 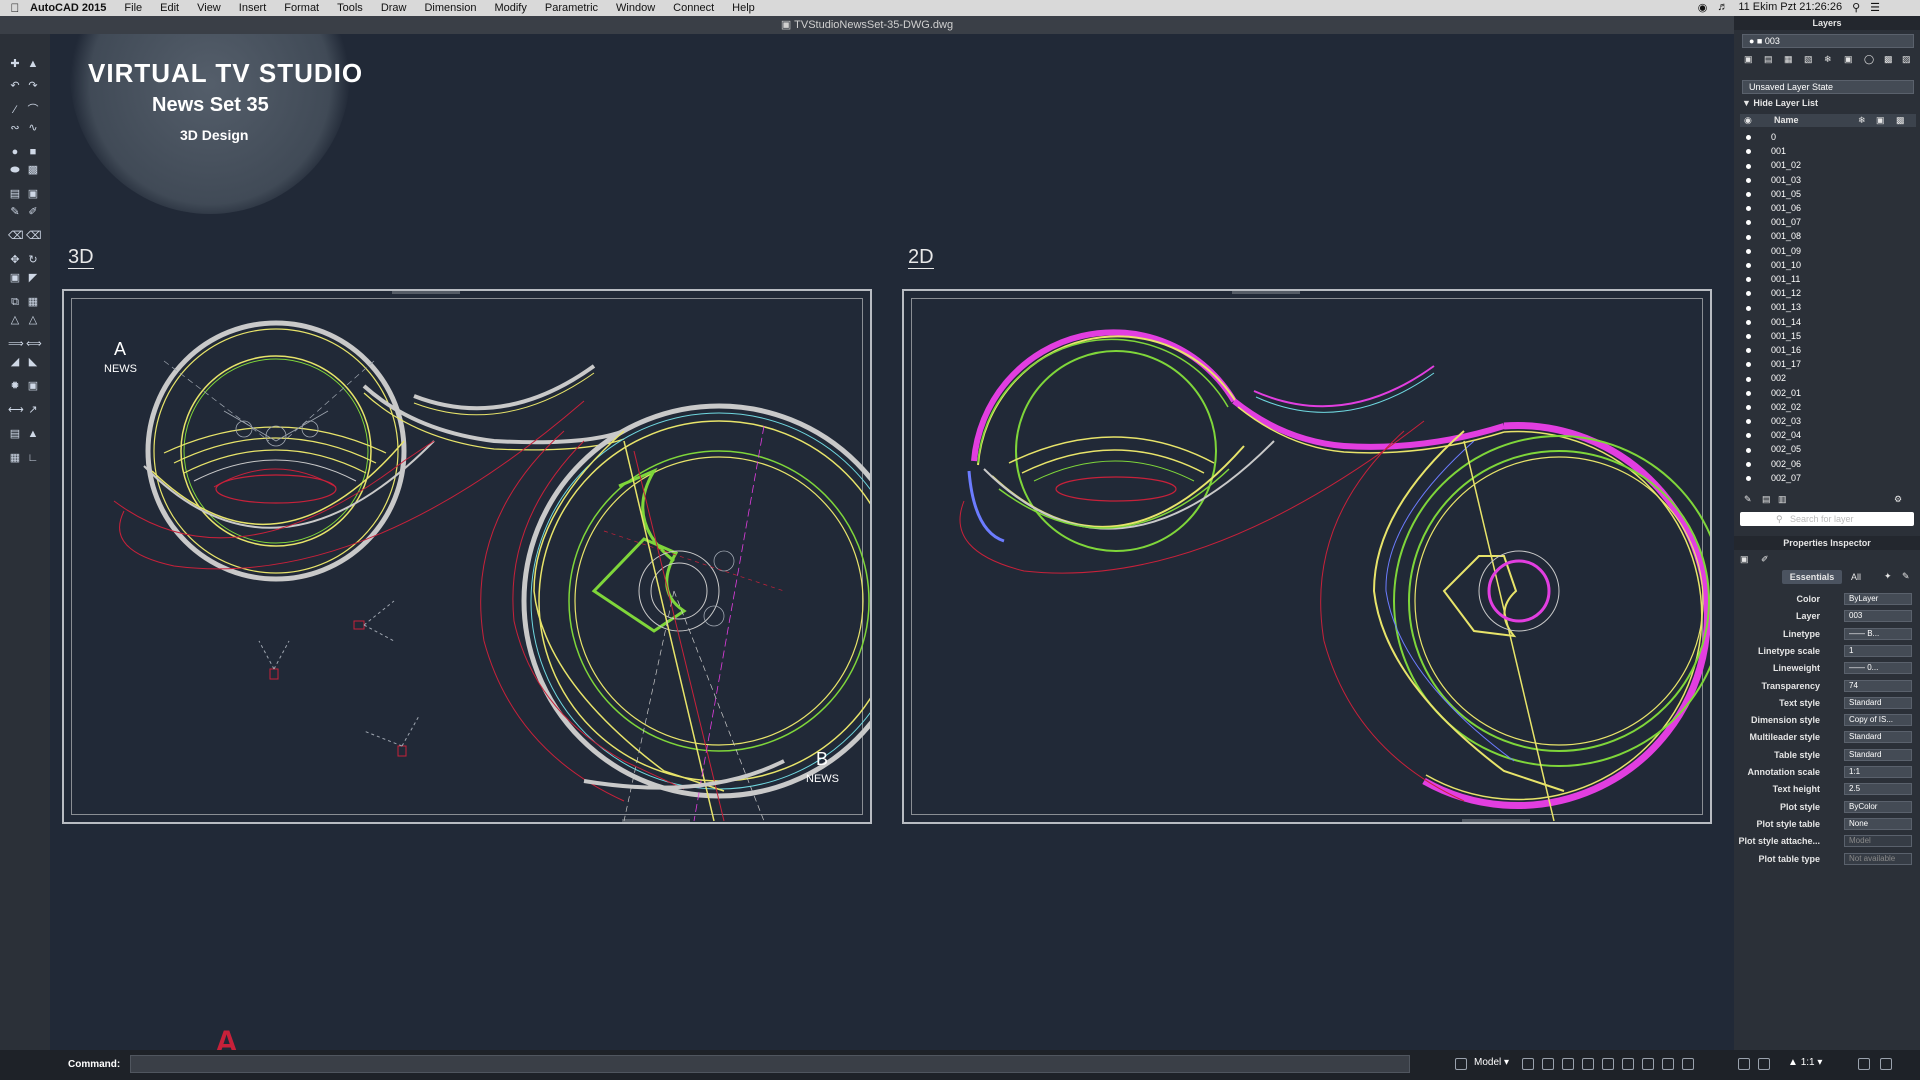 What do you see at coordinates (15, 260) in the screenshot?
I see `move-icon: ✥` at bounding box center [15, 260].